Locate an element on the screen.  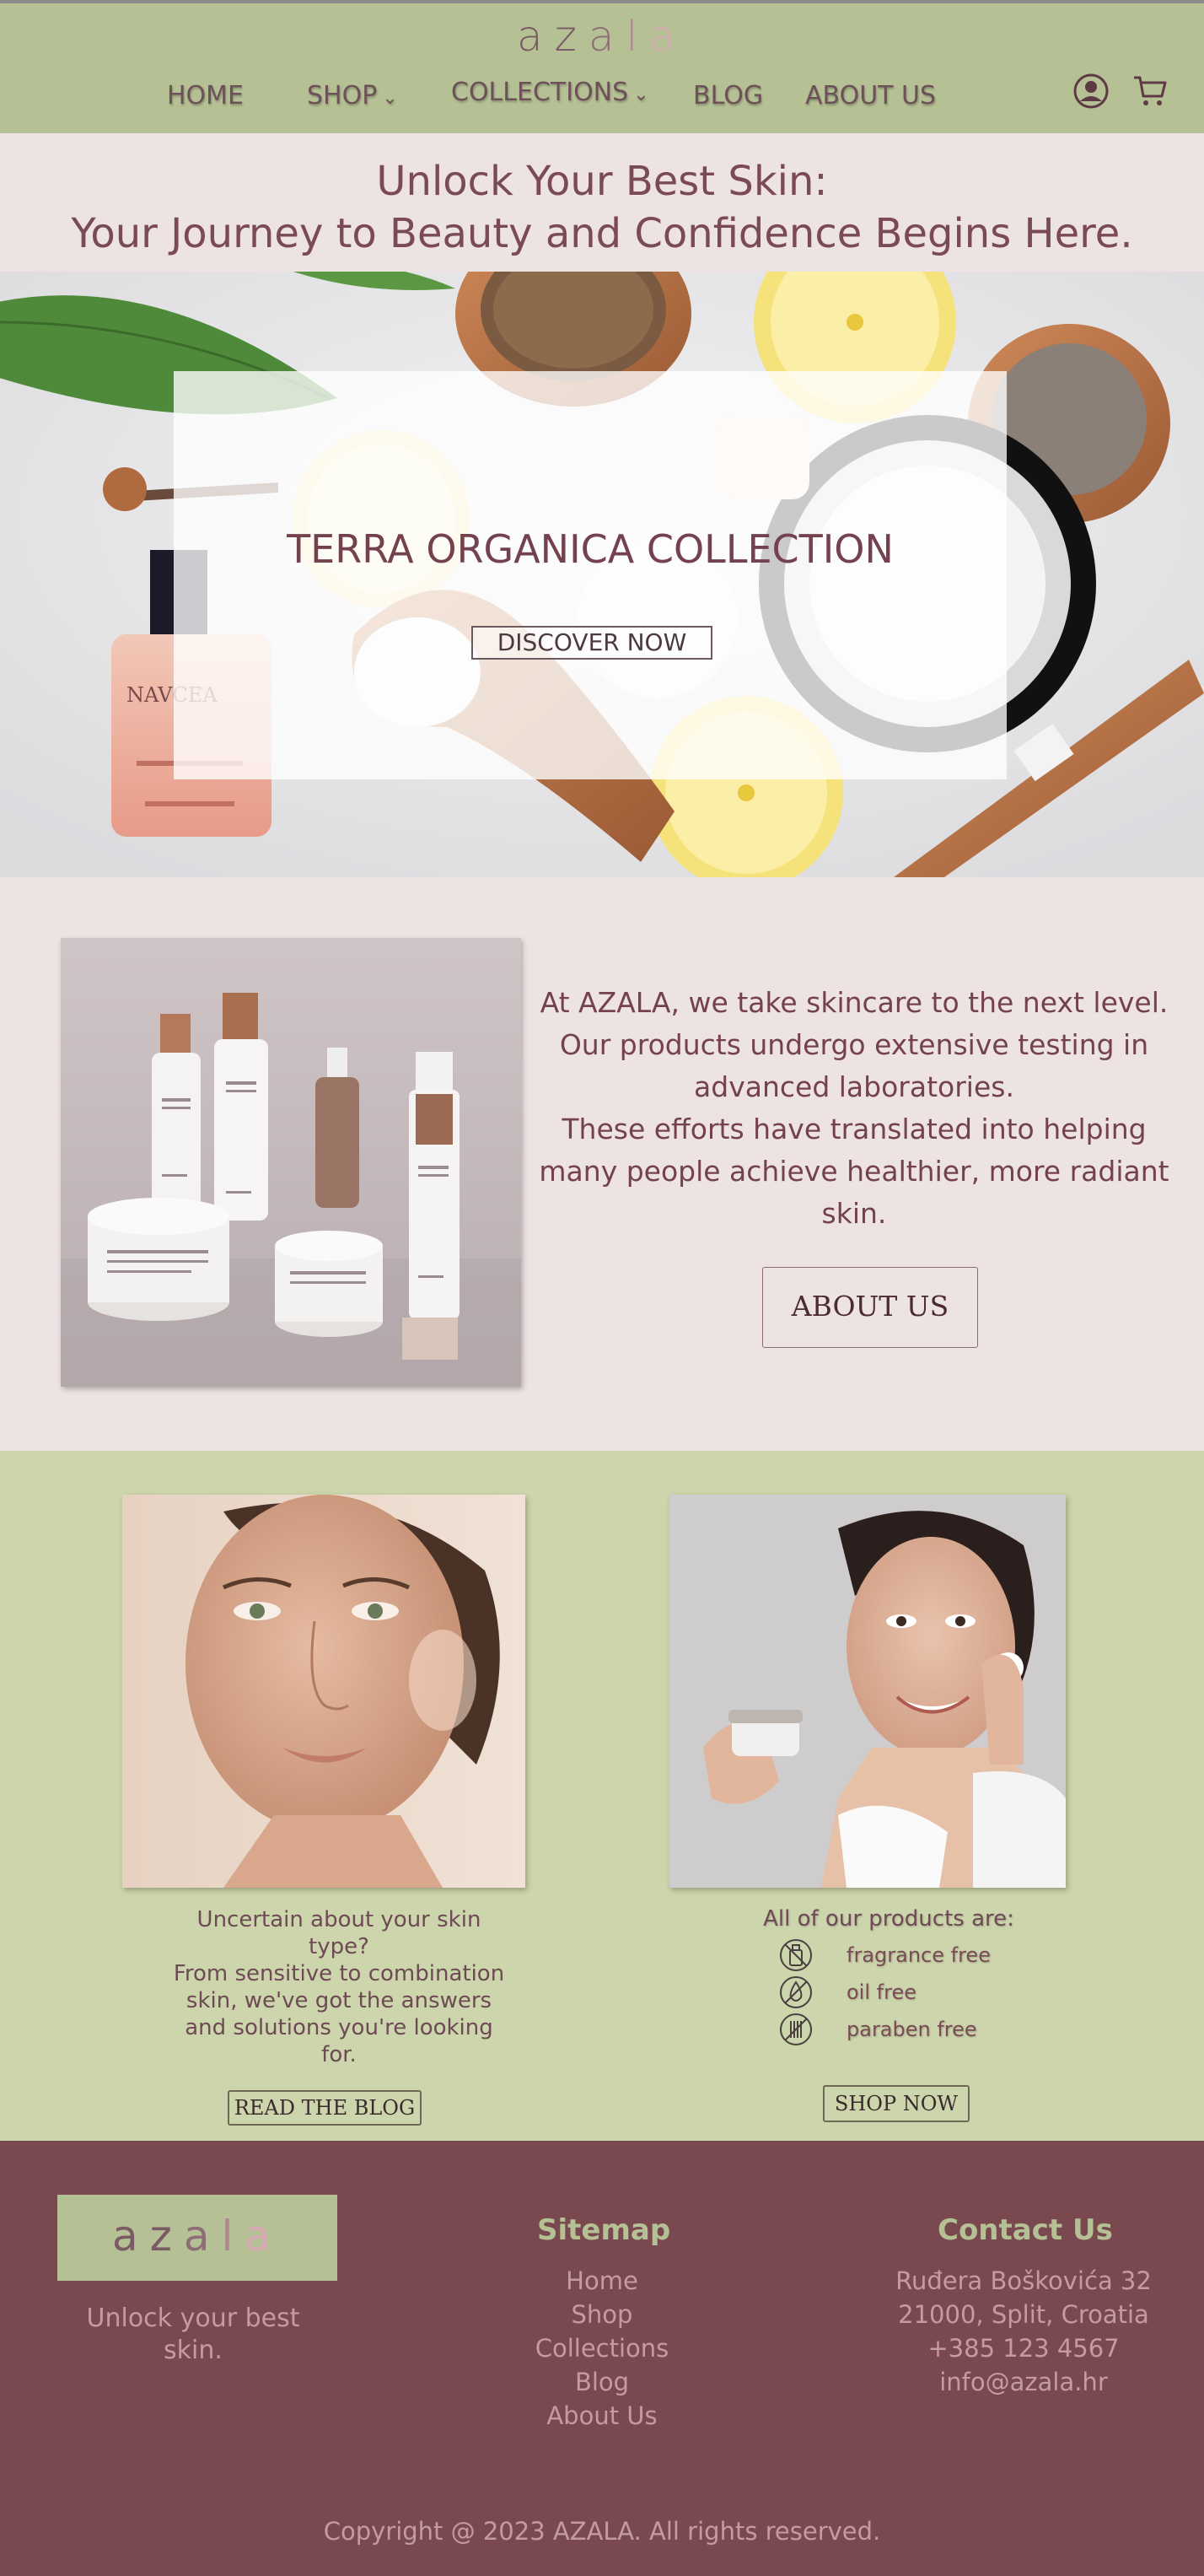
sitemap-link-collections: Collections is located at coordinates (602, 2348).